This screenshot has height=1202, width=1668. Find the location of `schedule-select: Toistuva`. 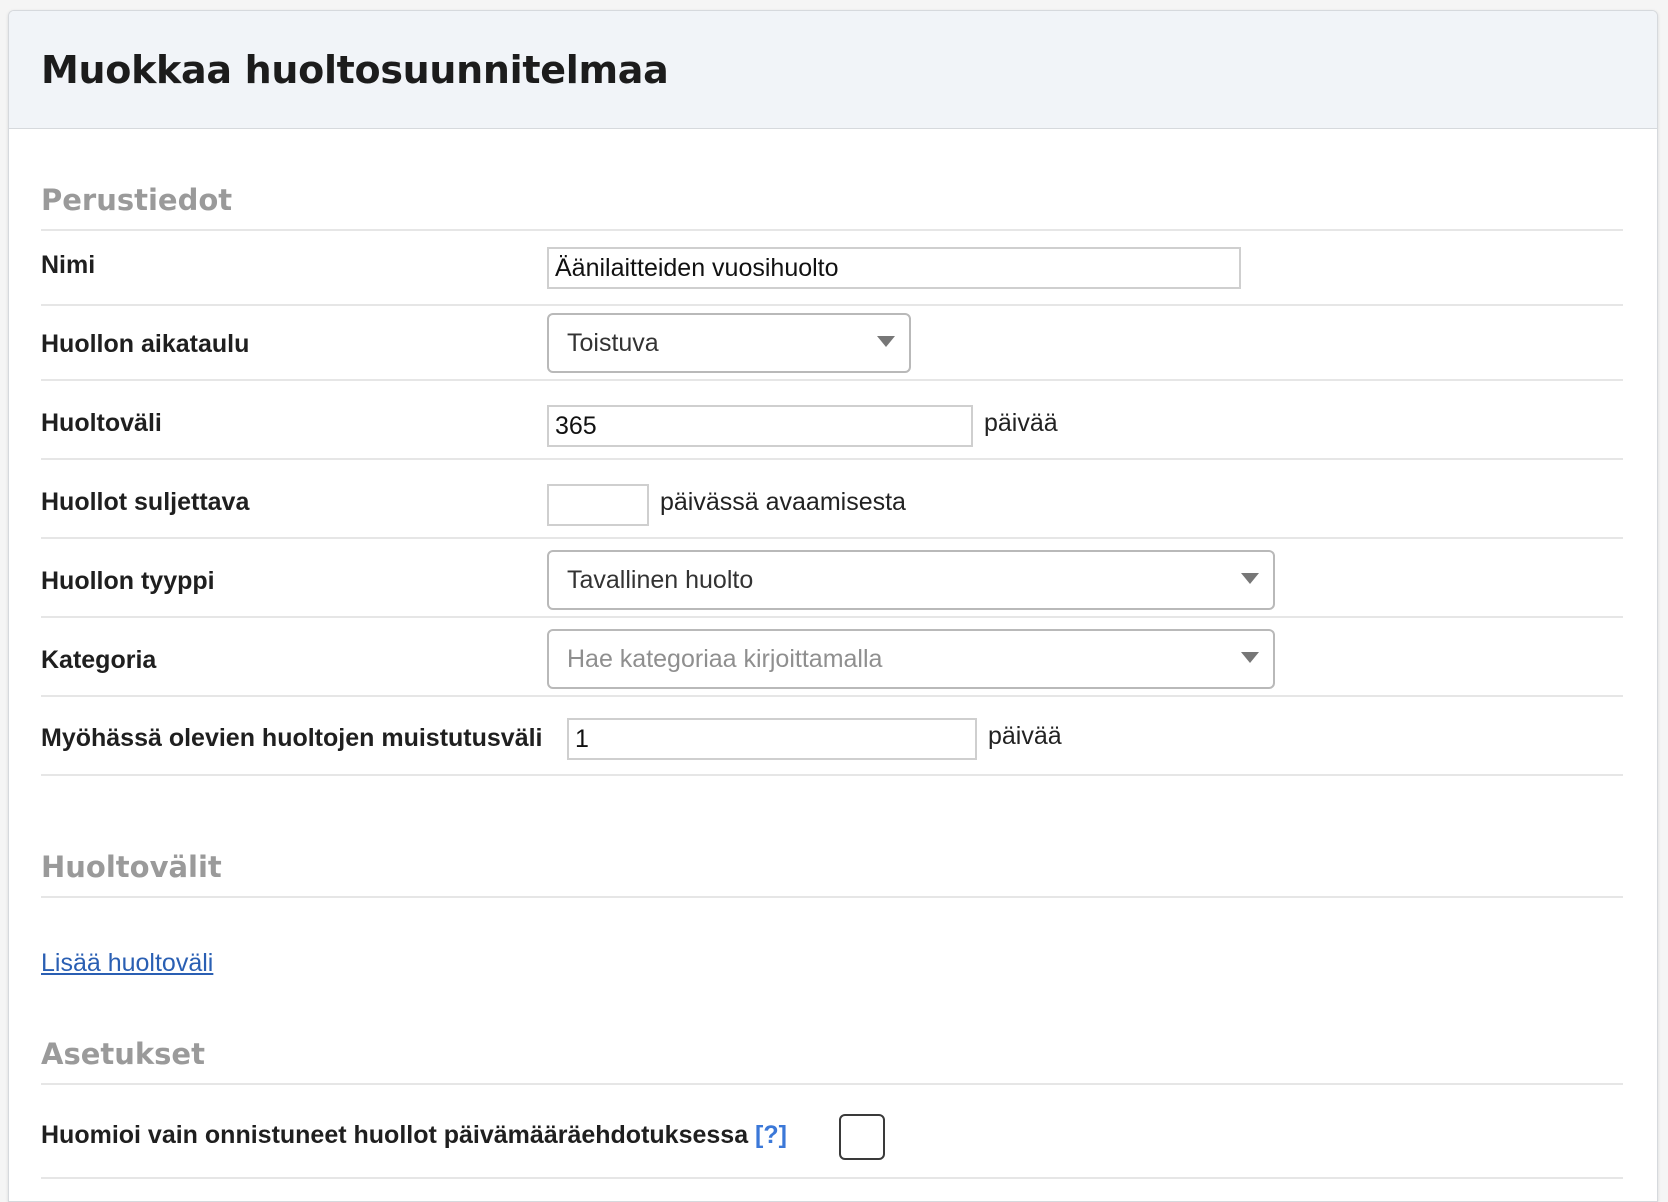

schedule-select: Toistuva is located at coordinates (729, 343).